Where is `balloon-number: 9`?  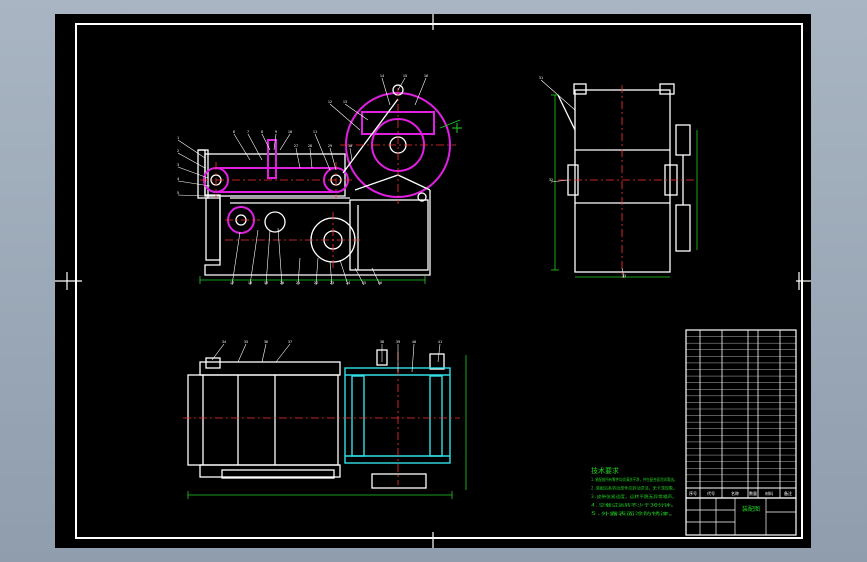 balloon-number: 9 is located at coordinates (276, 132).